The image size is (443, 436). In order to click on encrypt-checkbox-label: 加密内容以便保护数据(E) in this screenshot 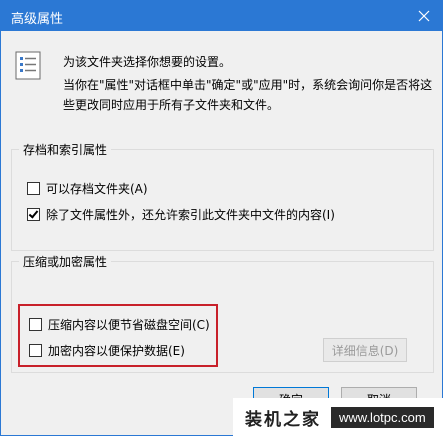, I will do `click(116, 350)`.